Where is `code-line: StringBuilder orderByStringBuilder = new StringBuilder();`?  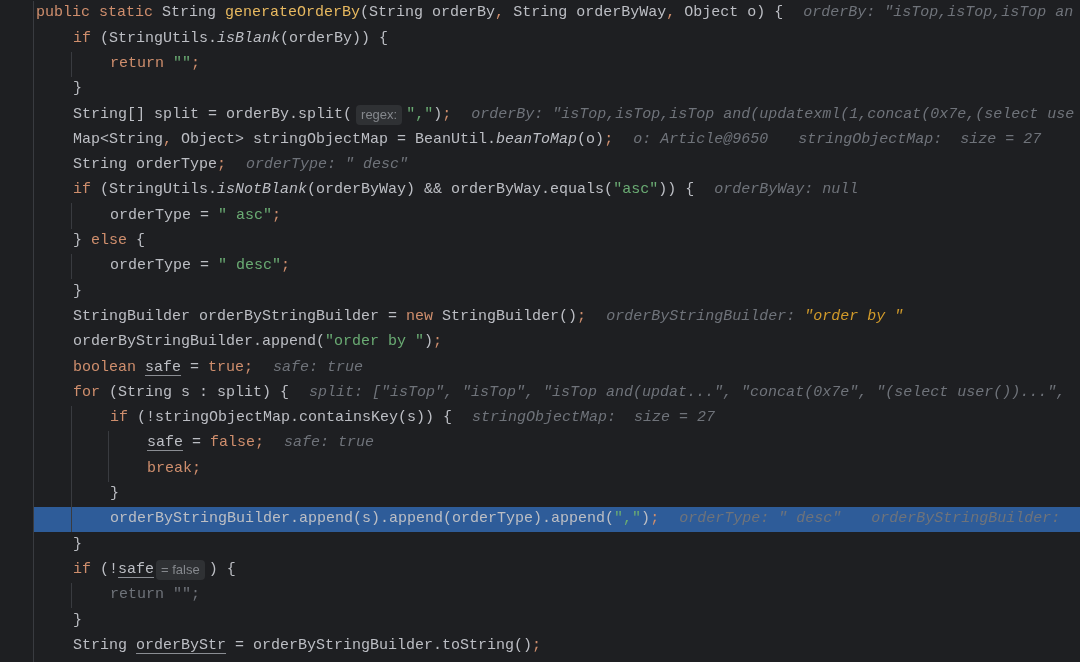
code-line: StringBuilder orderByStringBuilder = new StringBuilder(); is located at coordinates (330, 316).